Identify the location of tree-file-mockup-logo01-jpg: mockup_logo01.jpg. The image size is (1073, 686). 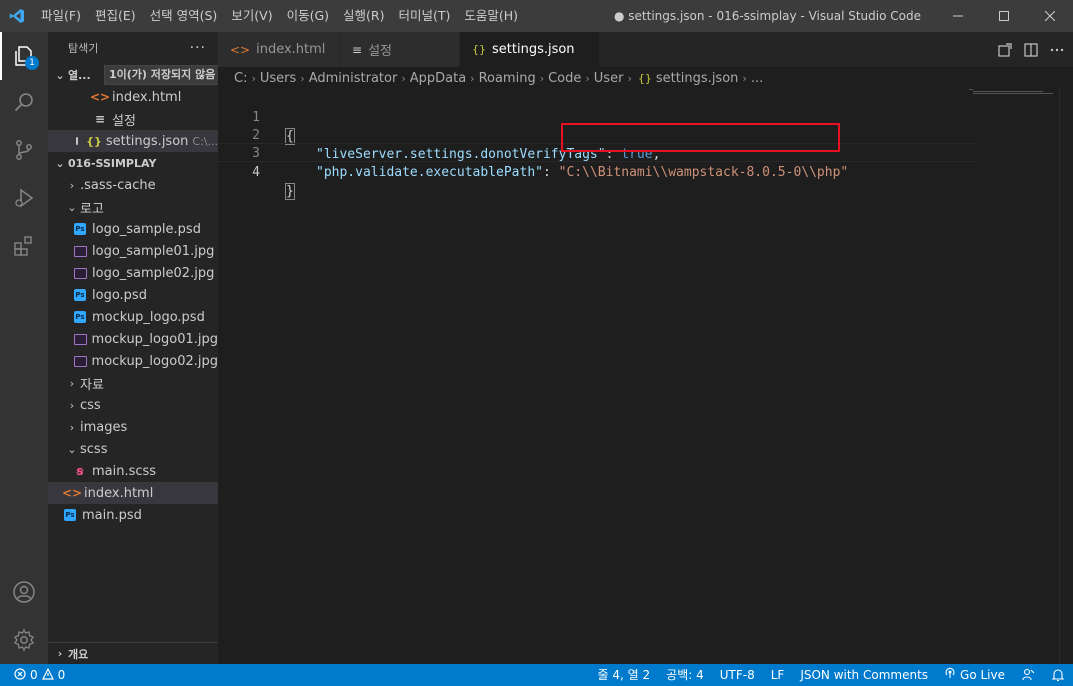
(133, 339).